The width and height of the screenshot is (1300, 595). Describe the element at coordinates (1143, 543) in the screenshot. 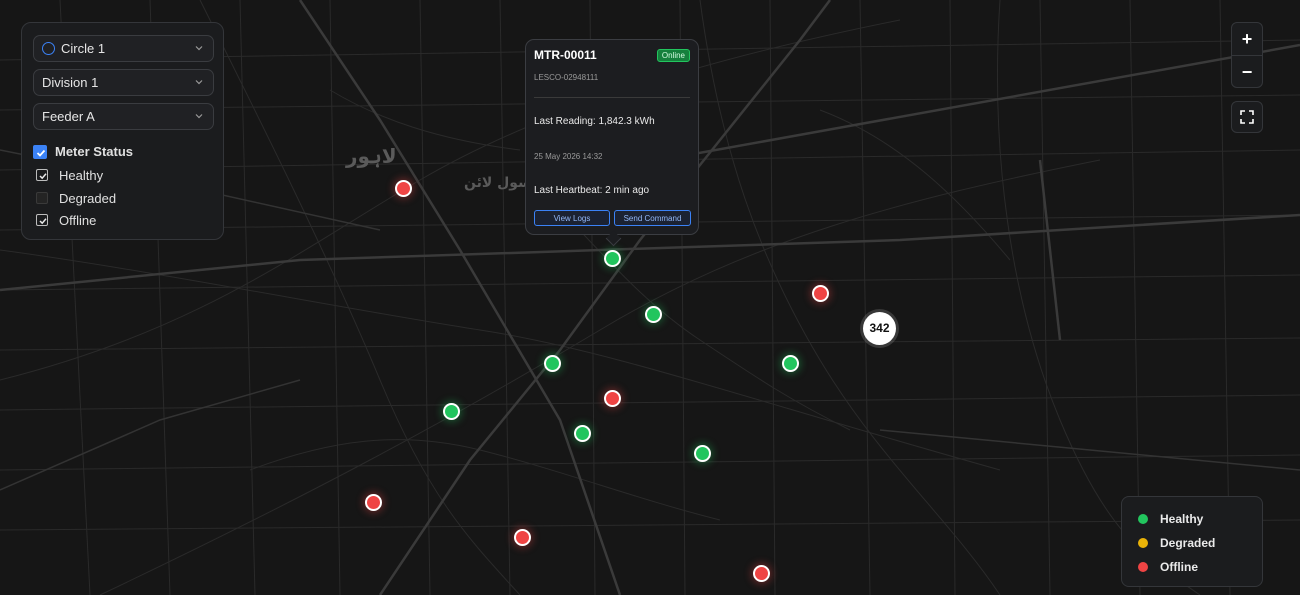

I see `legend-dot-degraded` at that location.